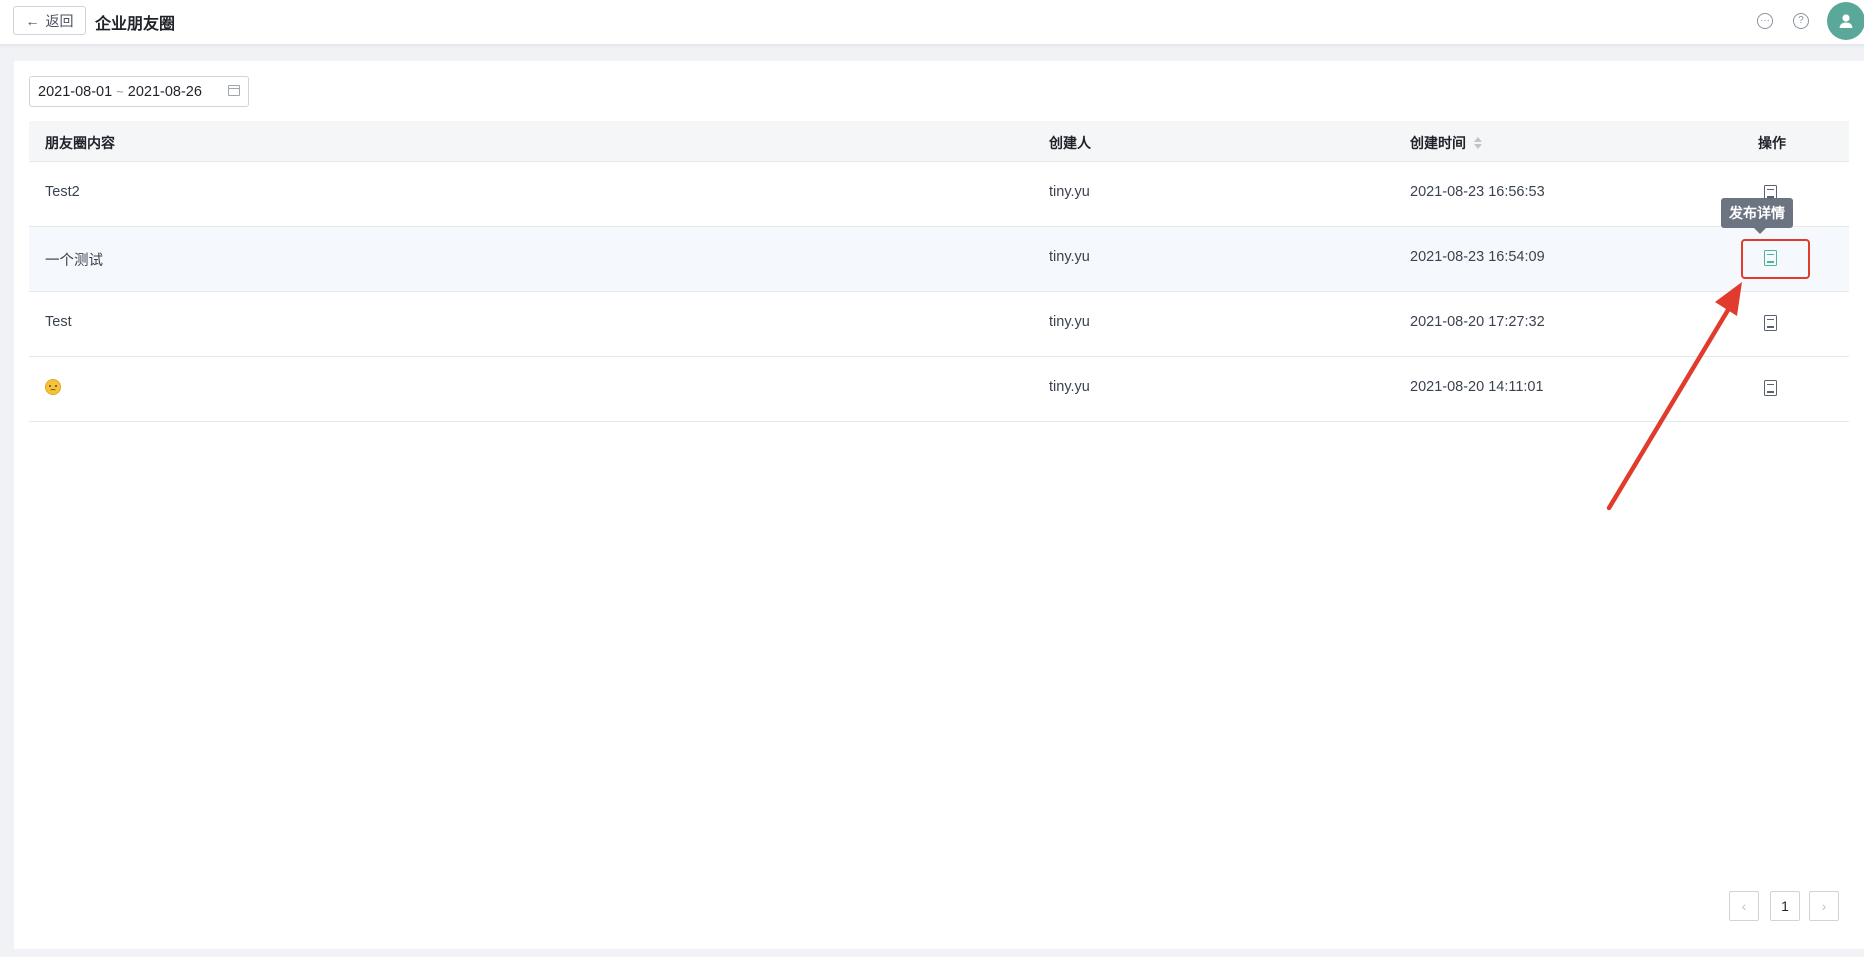  Describe the element at coordinates (164, 91) in the screenshot. I see `date-end: 2021-08-26` at that location.